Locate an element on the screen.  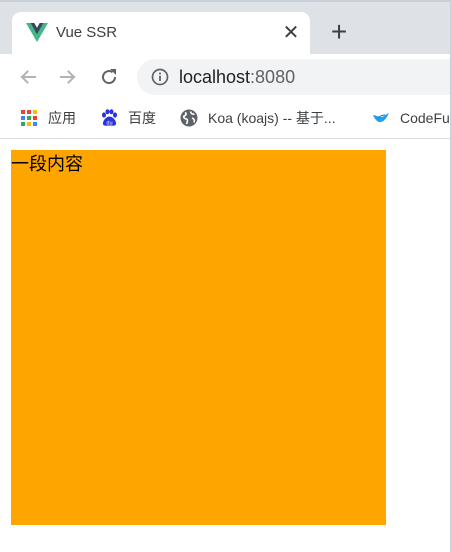
tab-close-icon: ✕ is located at coordinates (291, 33).